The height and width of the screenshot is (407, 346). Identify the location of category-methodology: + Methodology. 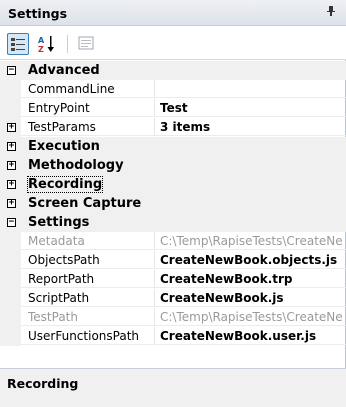
(173, 165).